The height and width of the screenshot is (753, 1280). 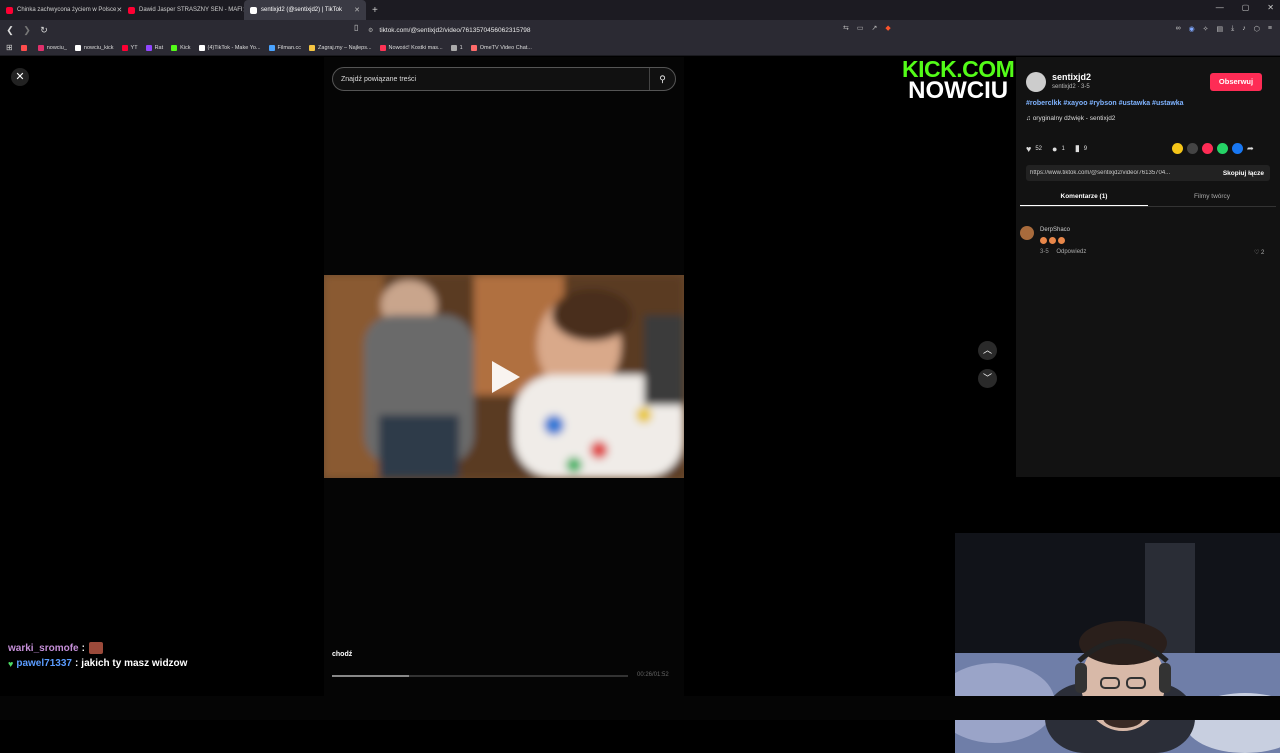 What do you see at coordinates (1270, 7) in the screenshot?
I see `close-window-icon: ✕` at bounding box center [1270, 7].